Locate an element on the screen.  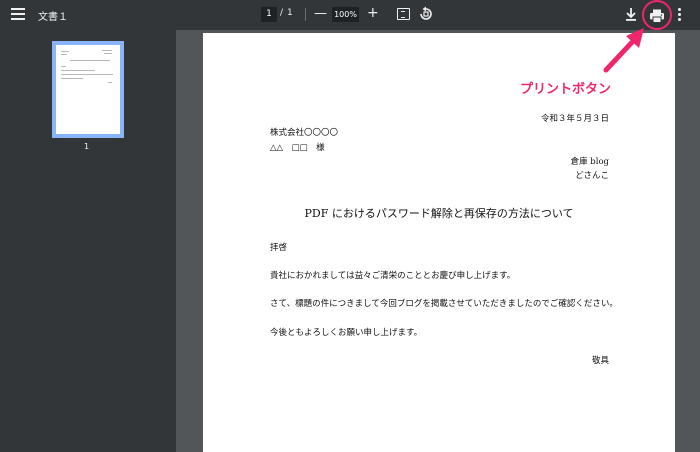
zoom-level-input: 100% is located at coordinates (345, 14).